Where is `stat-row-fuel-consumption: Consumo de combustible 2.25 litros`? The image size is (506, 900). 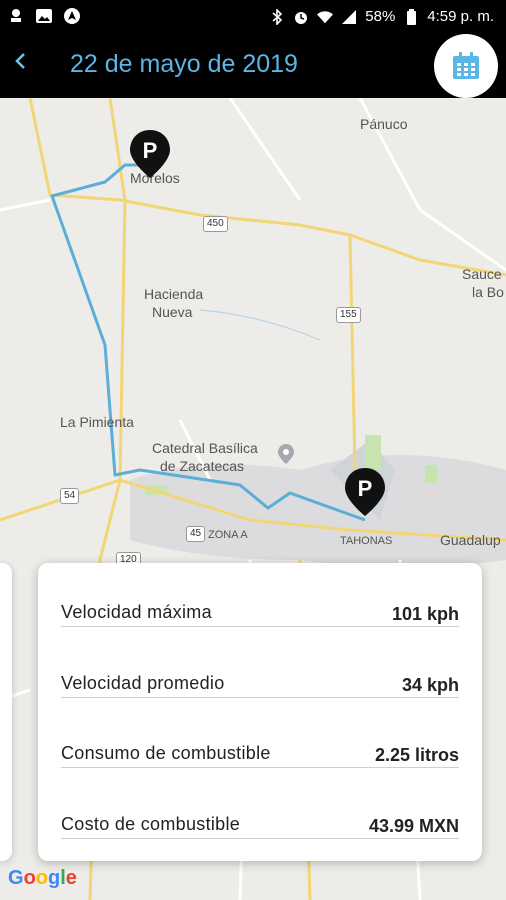 stat-row-fuel-consumption: Consumo de combustible 2.25 litros is located at coordinates (260, 752).